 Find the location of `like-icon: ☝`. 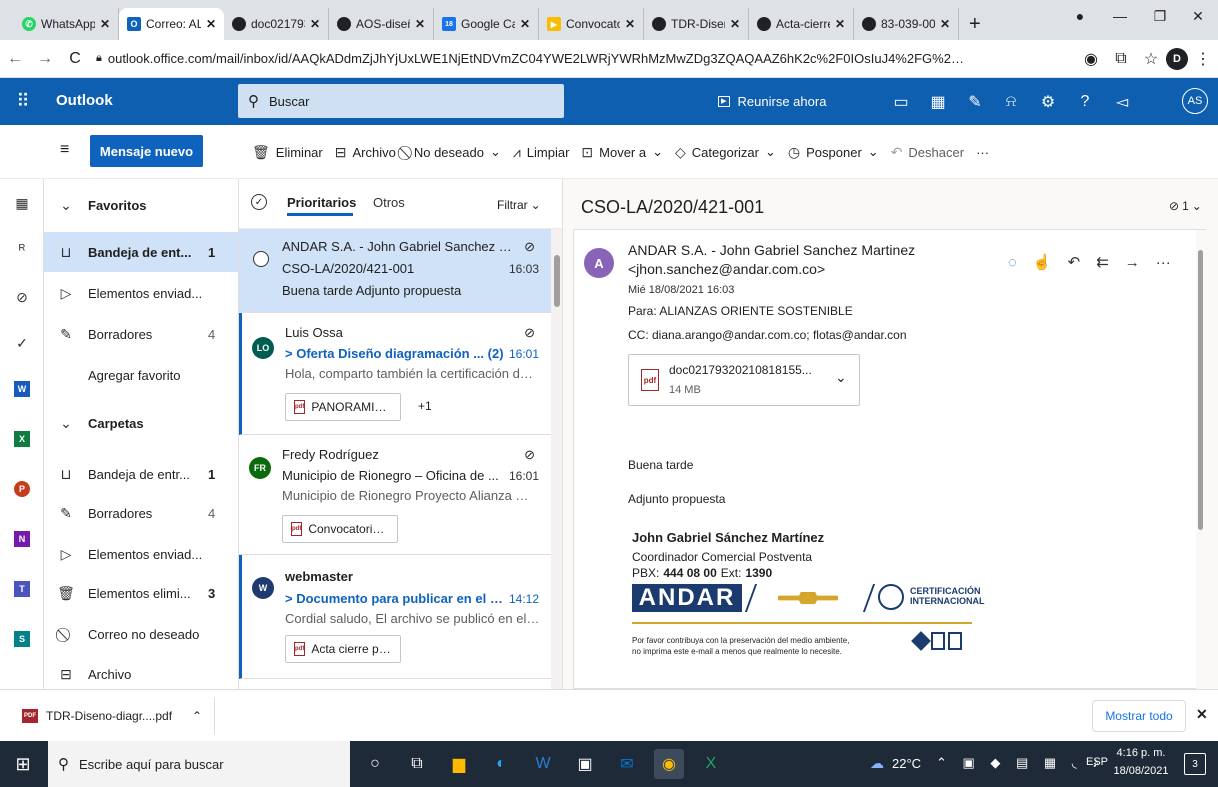

like-icon: ☝ is located at coordinates (1042, 262).